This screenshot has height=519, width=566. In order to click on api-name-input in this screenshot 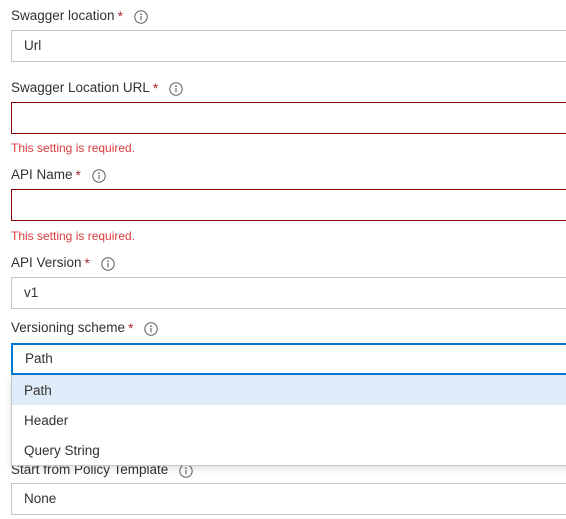, I will do `click(288, 205)`.